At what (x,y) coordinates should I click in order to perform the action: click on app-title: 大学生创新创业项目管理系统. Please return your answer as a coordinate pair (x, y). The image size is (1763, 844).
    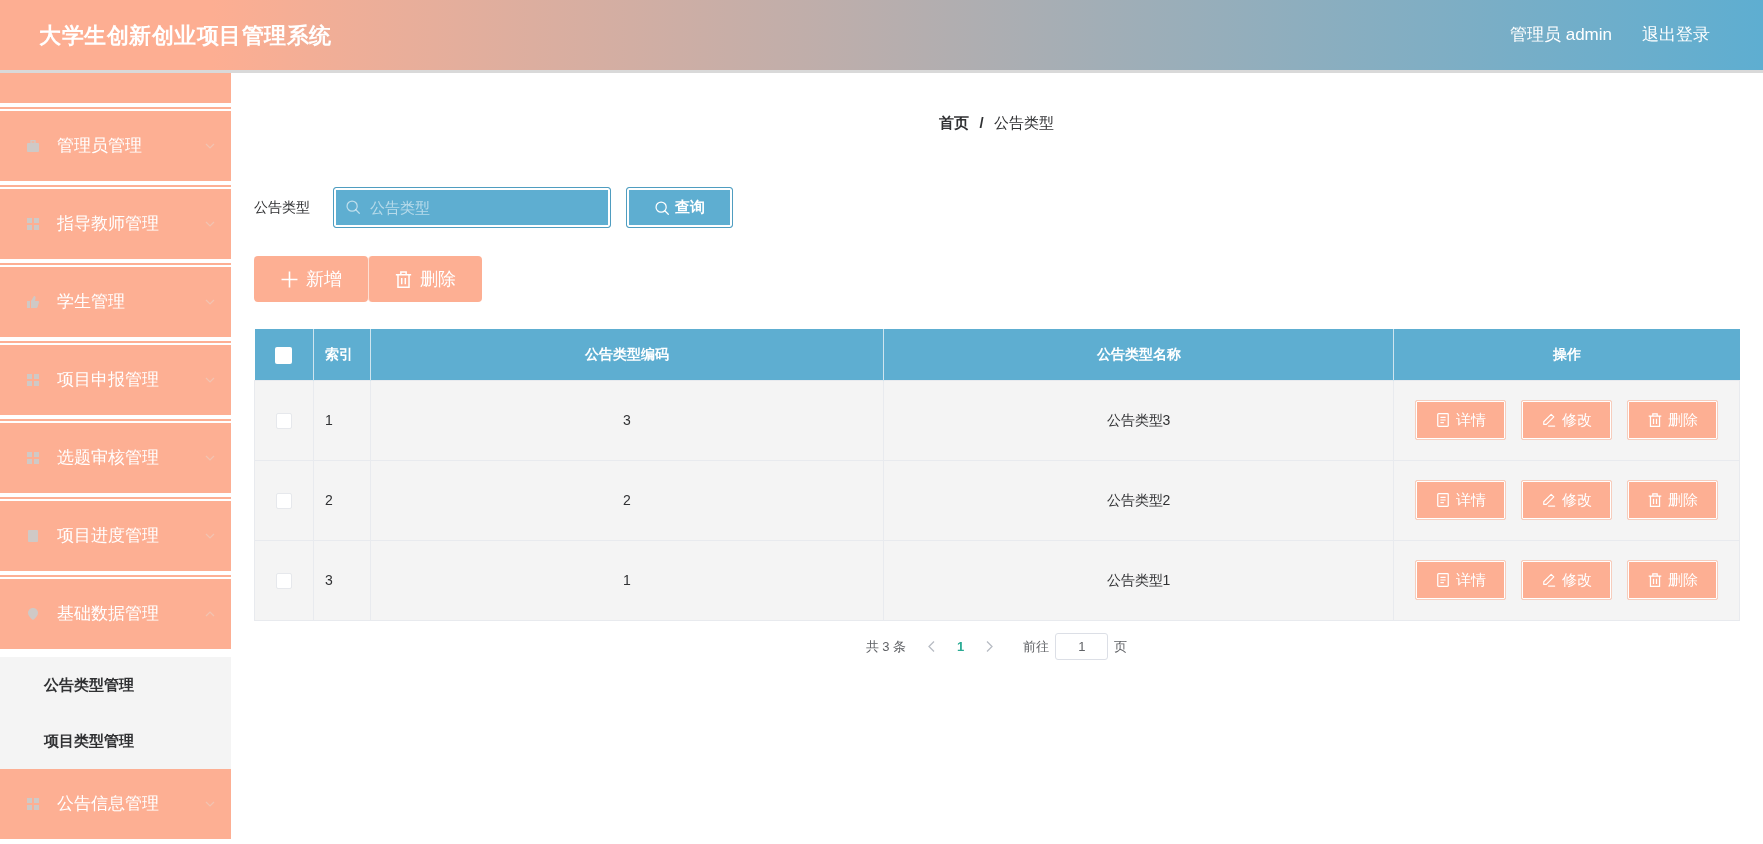
    Looking at the image, I should click on (185, 35).